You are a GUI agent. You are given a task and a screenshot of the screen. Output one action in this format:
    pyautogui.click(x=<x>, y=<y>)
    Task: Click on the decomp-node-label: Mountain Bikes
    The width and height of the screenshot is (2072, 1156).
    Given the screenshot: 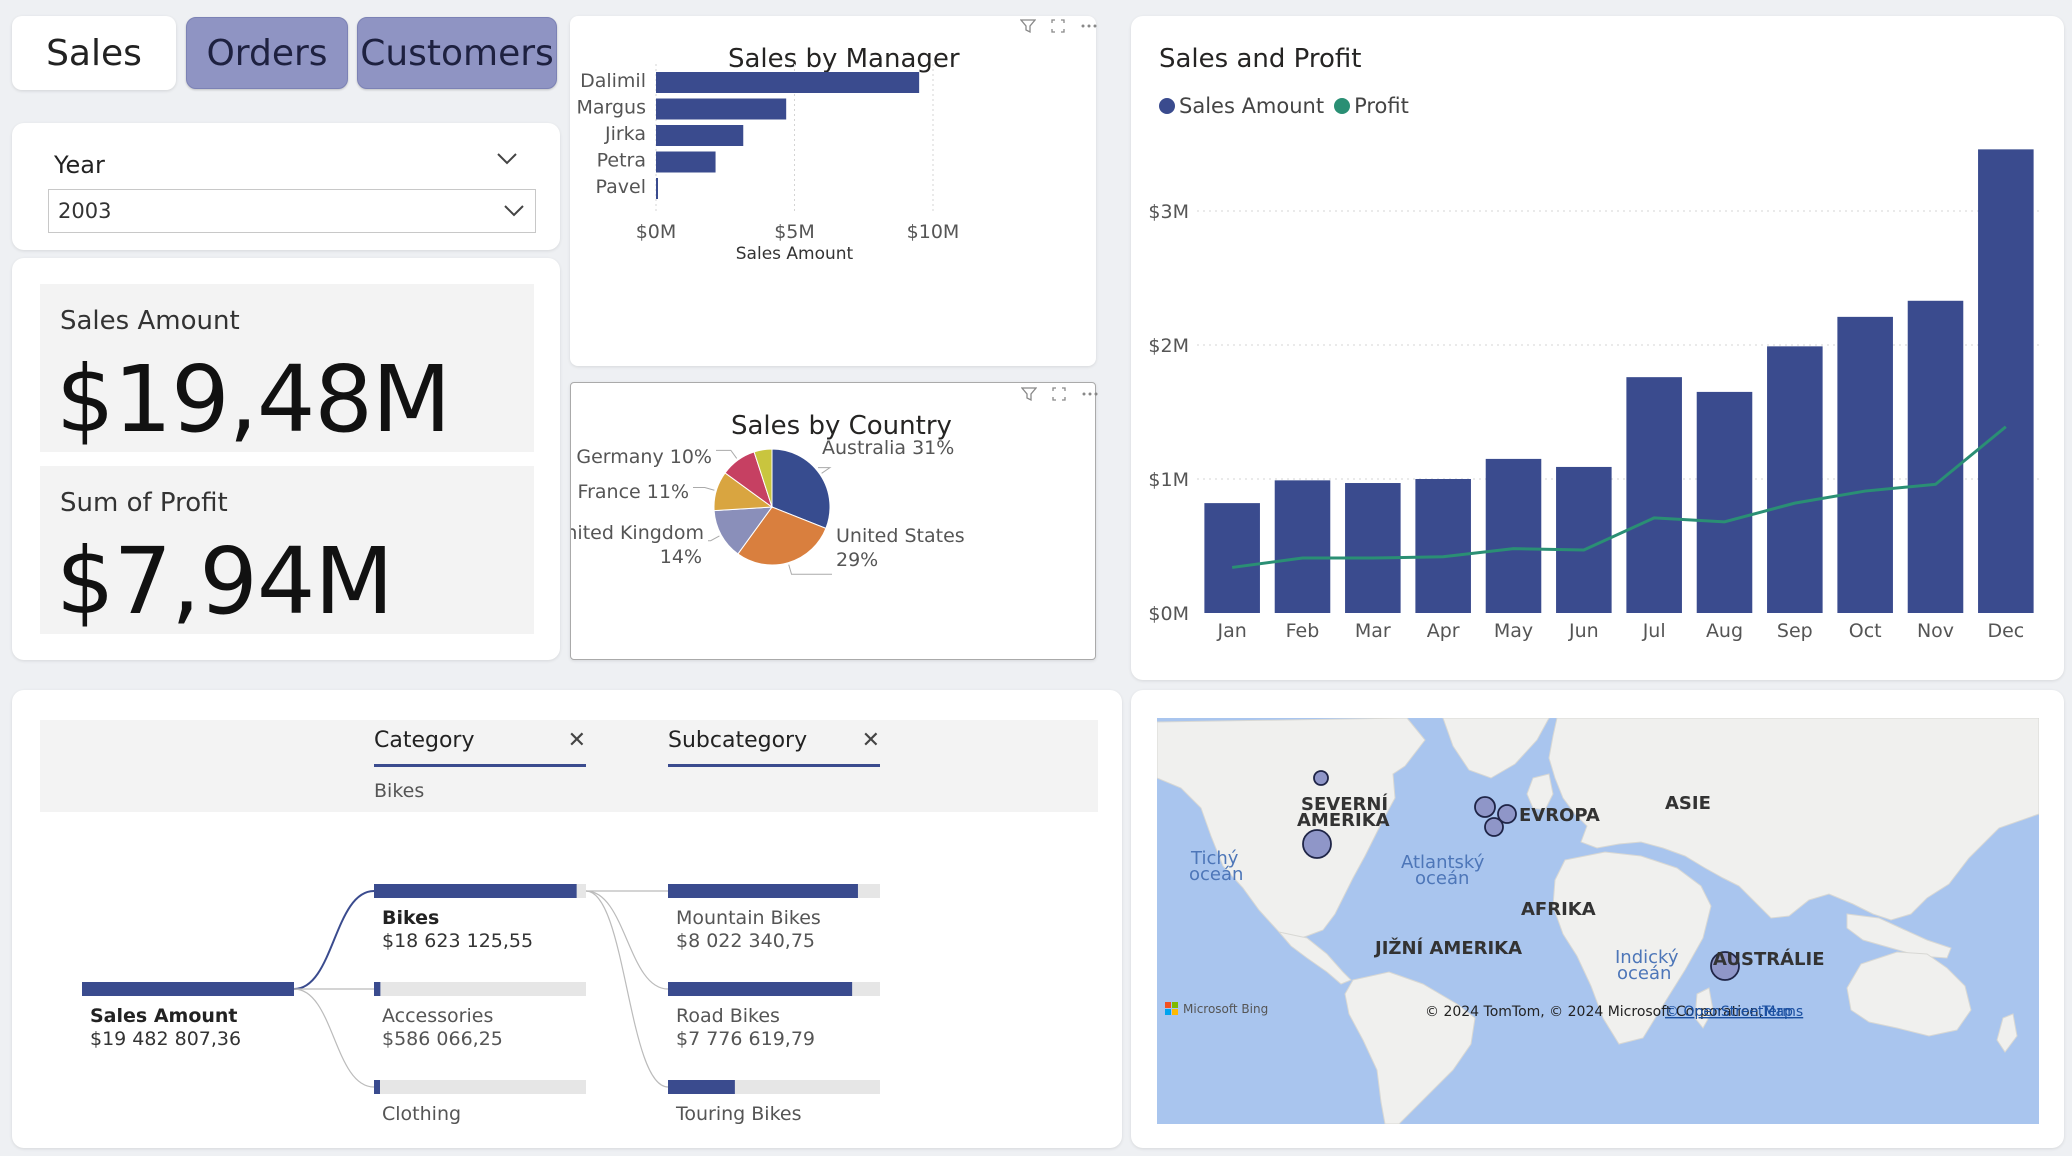 What is the action you would take?
    pyautogui.click(x=748, y=918)
    